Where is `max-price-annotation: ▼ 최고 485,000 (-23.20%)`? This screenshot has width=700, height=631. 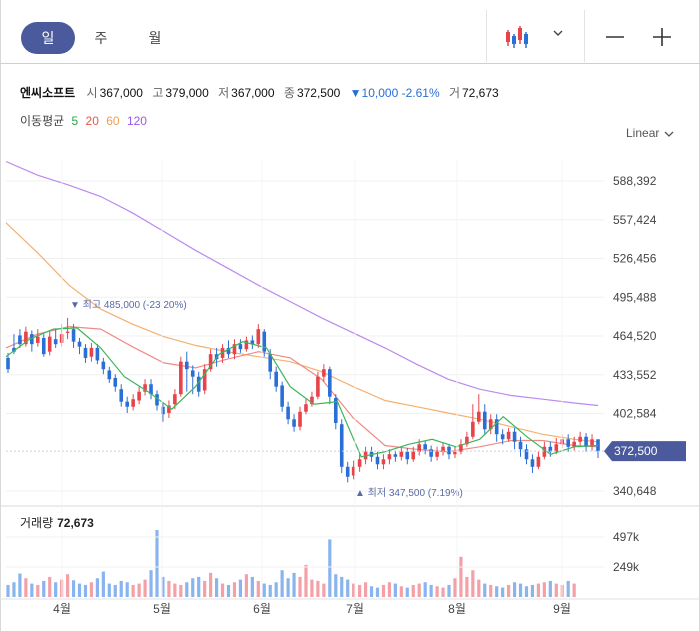 max-price-annotation: ▼ 최고 485,000 (-23.20%) is located at coordinates (128, 305).